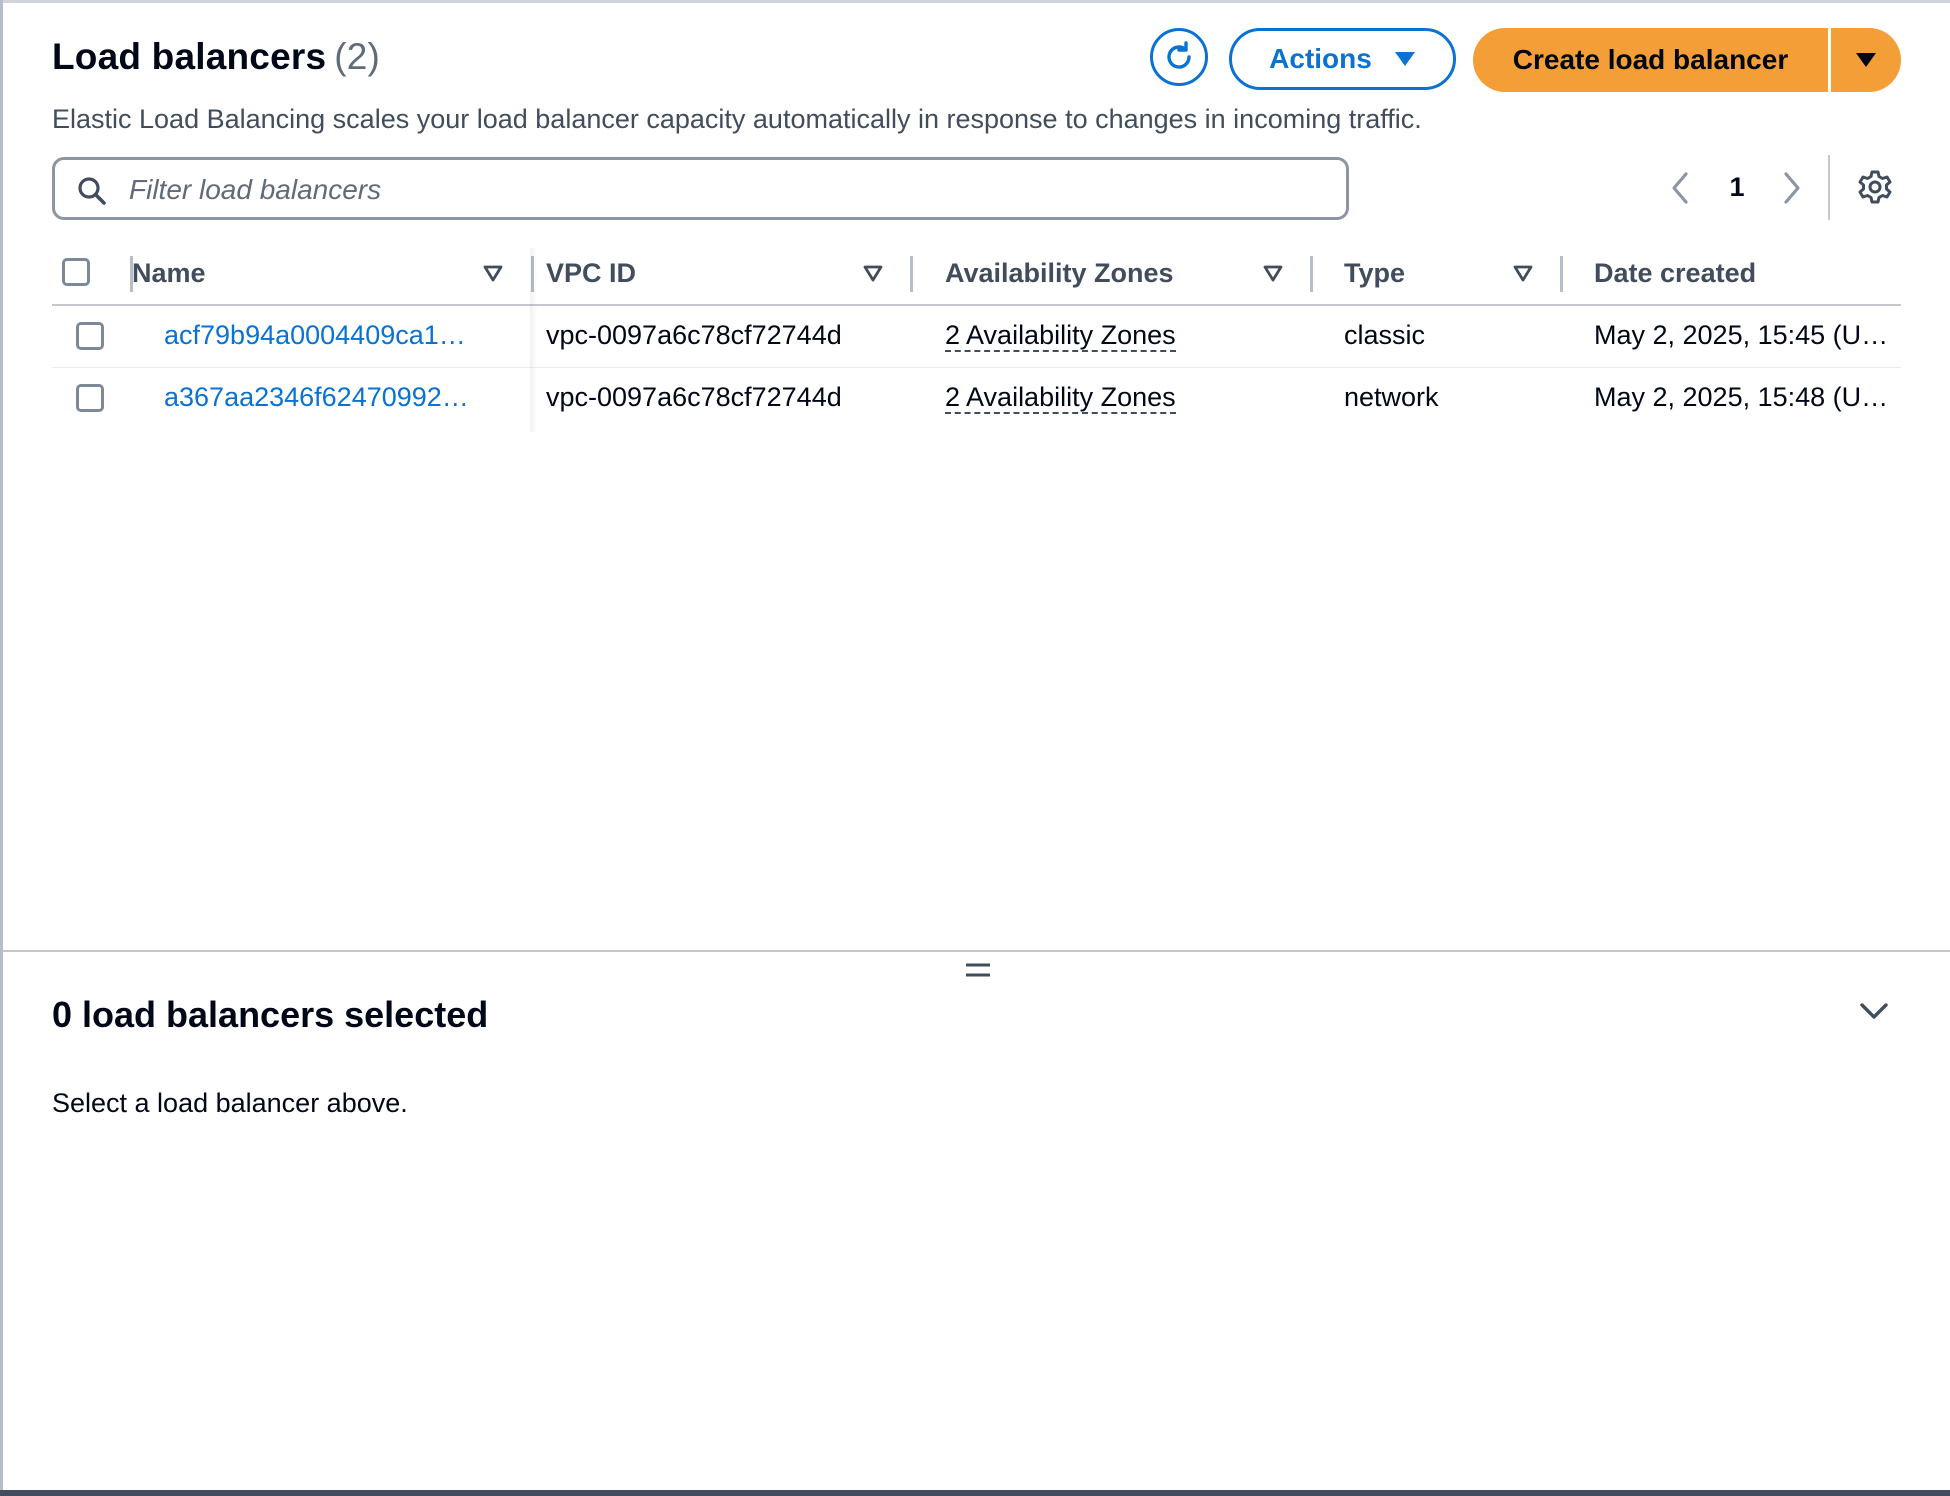 The width and height of the screenshot is (1950, 1496). I want to click on frame-left-border, so click(1, 748).